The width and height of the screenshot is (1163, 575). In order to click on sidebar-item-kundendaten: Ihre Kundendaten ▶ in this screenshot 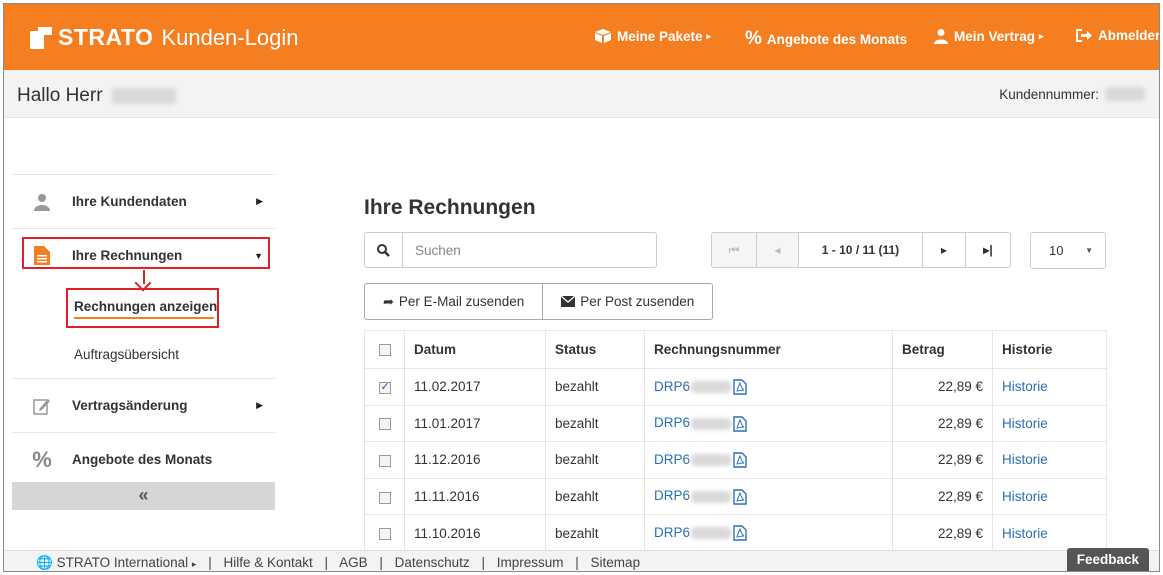, I will do `click(143, 201)`.